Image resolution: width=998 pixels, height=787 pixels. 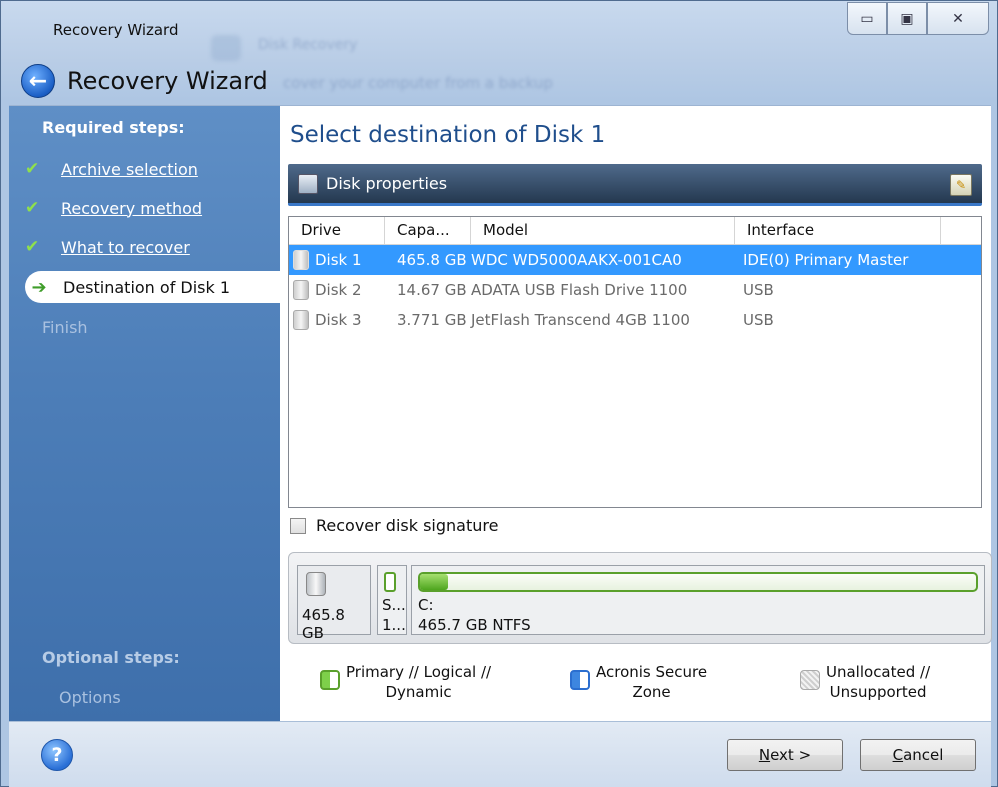 I want to click on legend-primary: Primary // Logical //Dynamic, so click(x=405, y=682).